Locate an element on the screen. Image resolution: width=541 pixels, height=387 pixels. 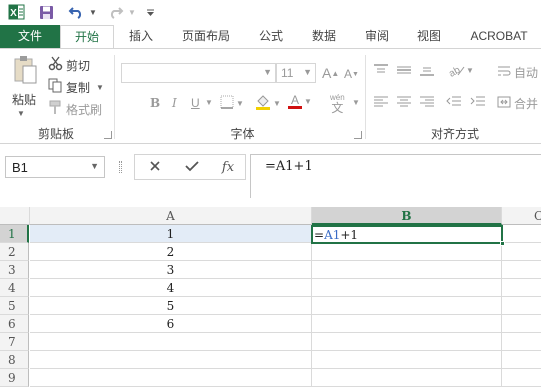
cell-c9 is located at coordinates (521, 378).